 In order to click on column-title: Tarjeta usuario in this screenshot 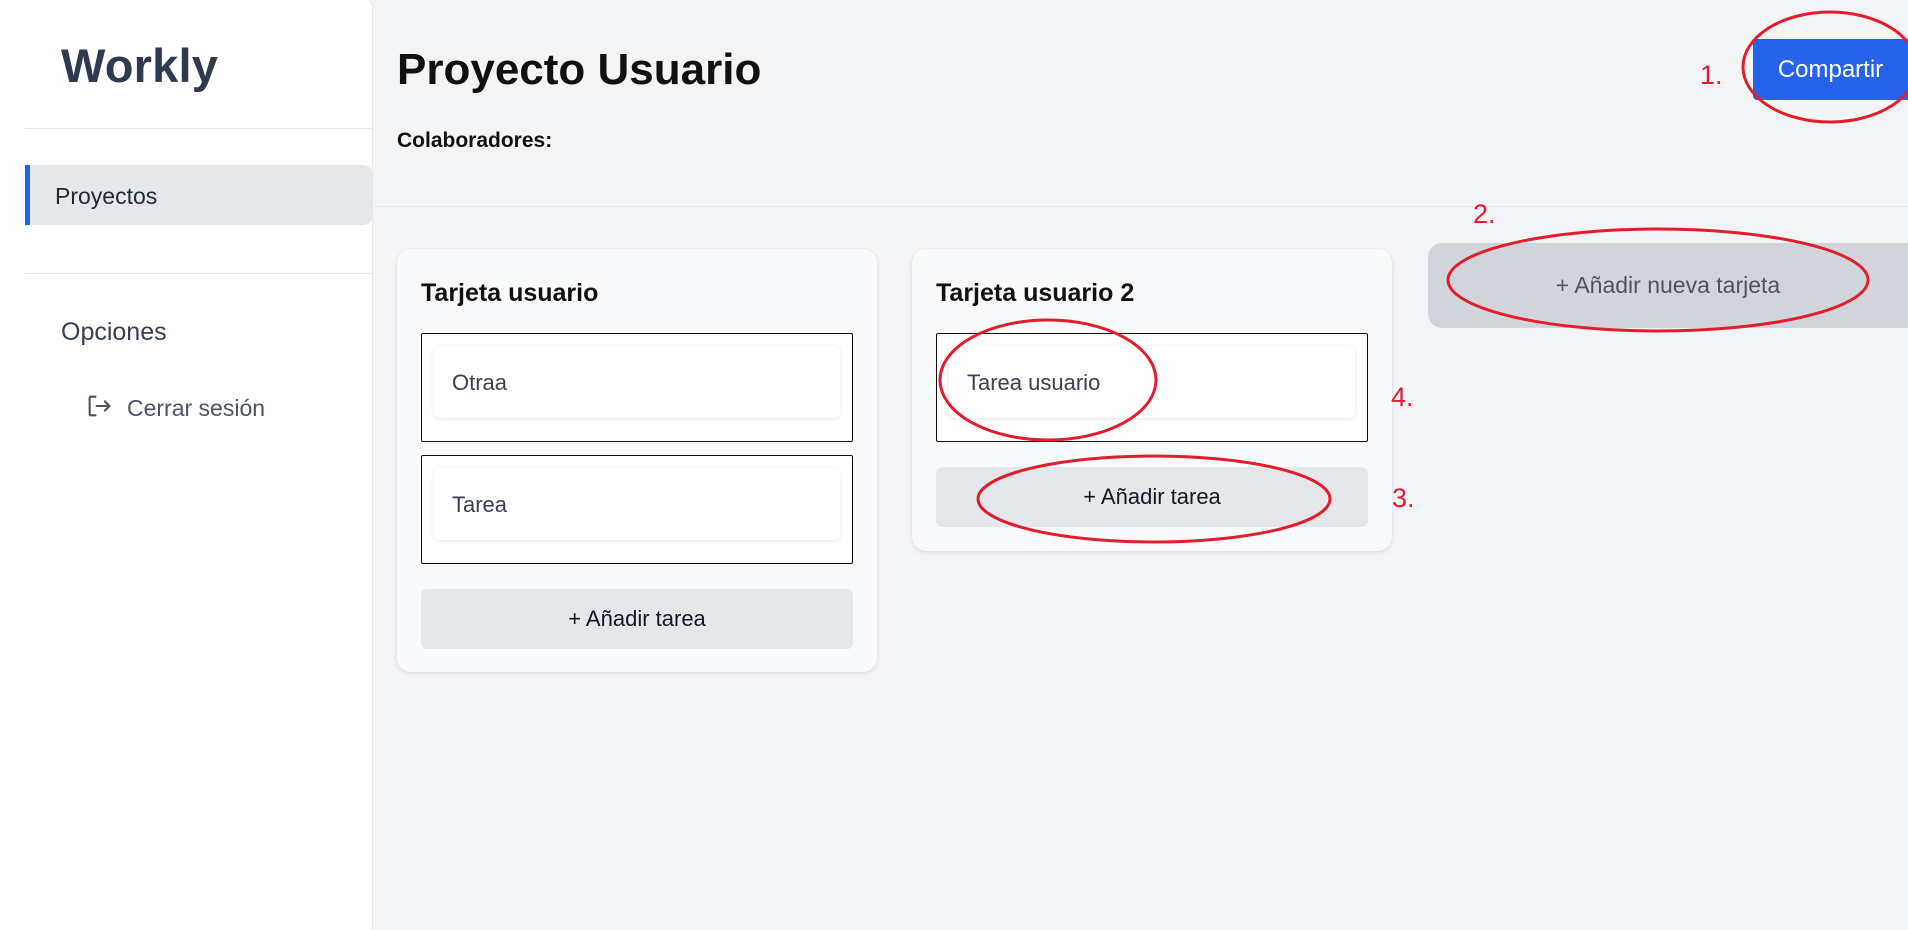, I will do `click(510, 293)`.